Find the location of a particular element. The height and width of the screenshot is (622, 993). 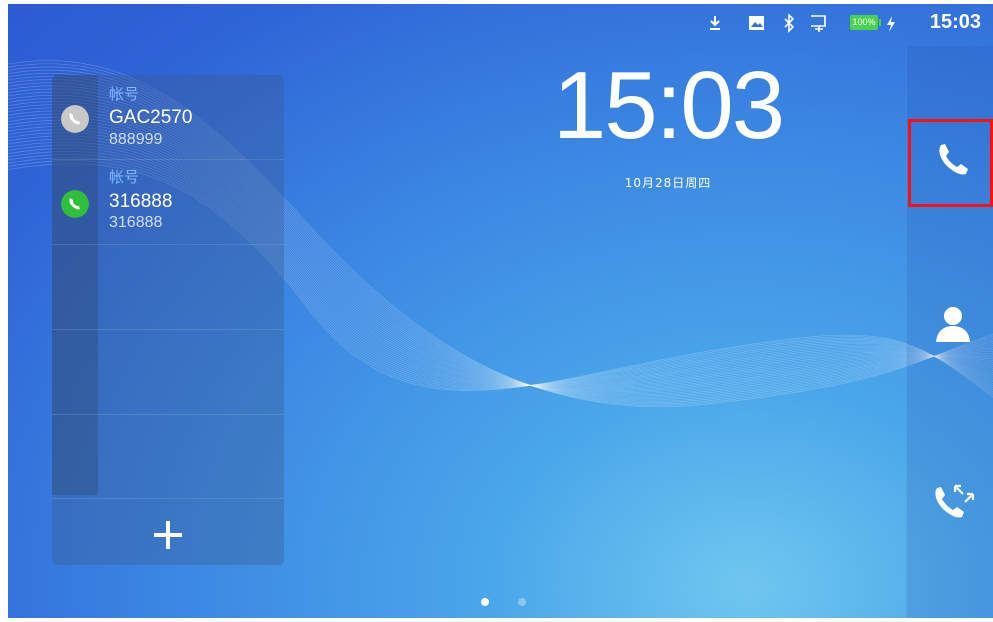

call-log-icon is located at coordinates (955, 501).